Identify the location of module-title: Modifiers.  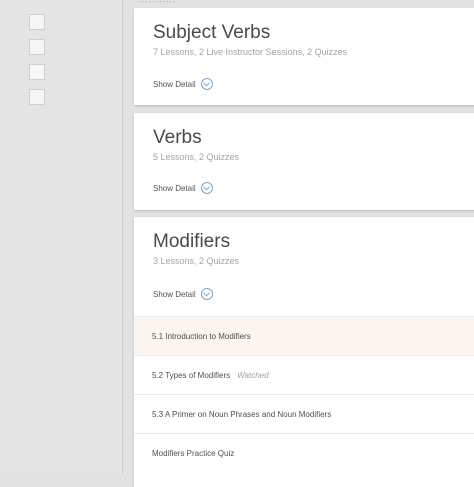
(192, 241).